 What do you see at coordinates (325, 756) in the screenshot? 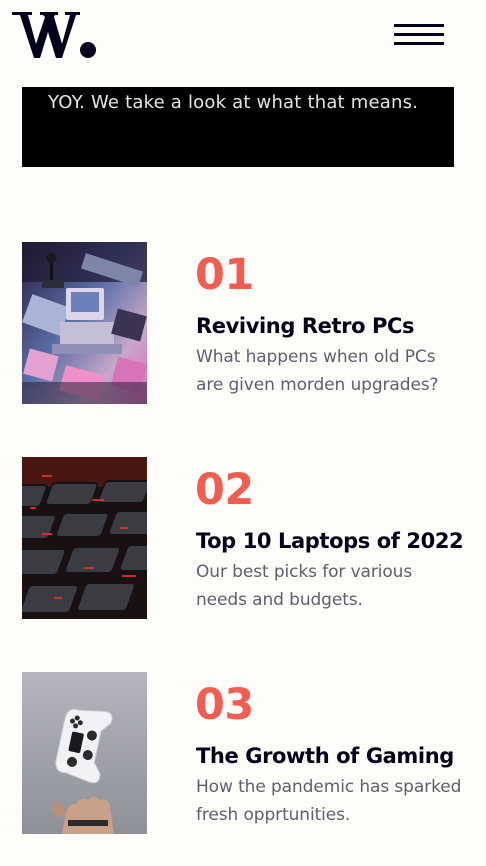
I see `article-title: The Growth of Gaming` at bounding box center [325, 756].